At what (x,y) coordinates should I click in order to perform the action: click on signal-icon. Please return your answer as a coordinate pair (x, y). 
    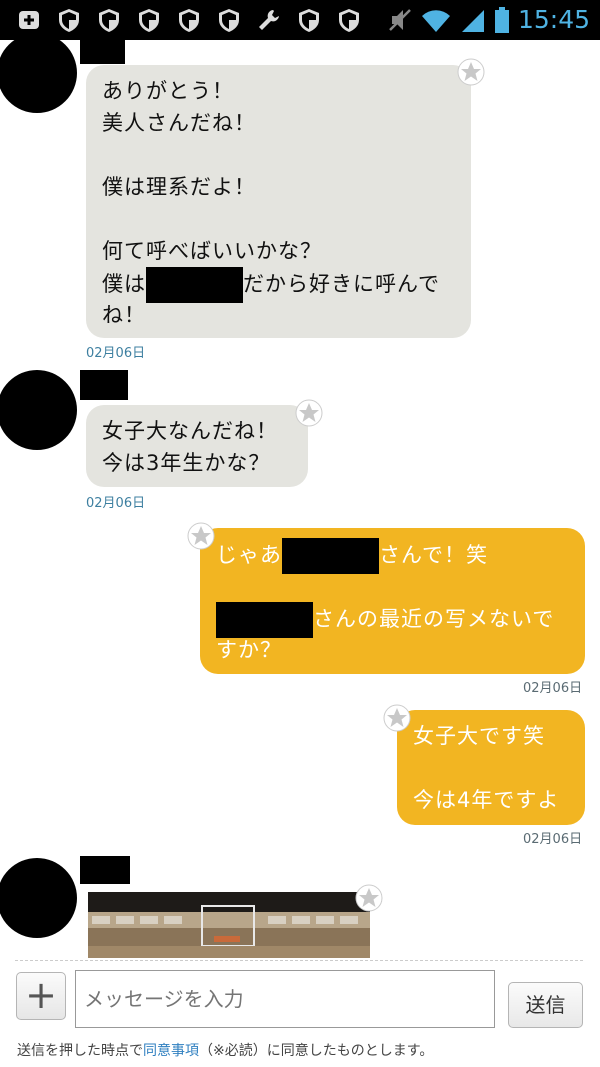
    Looking at the image, I should click on (472, 20).